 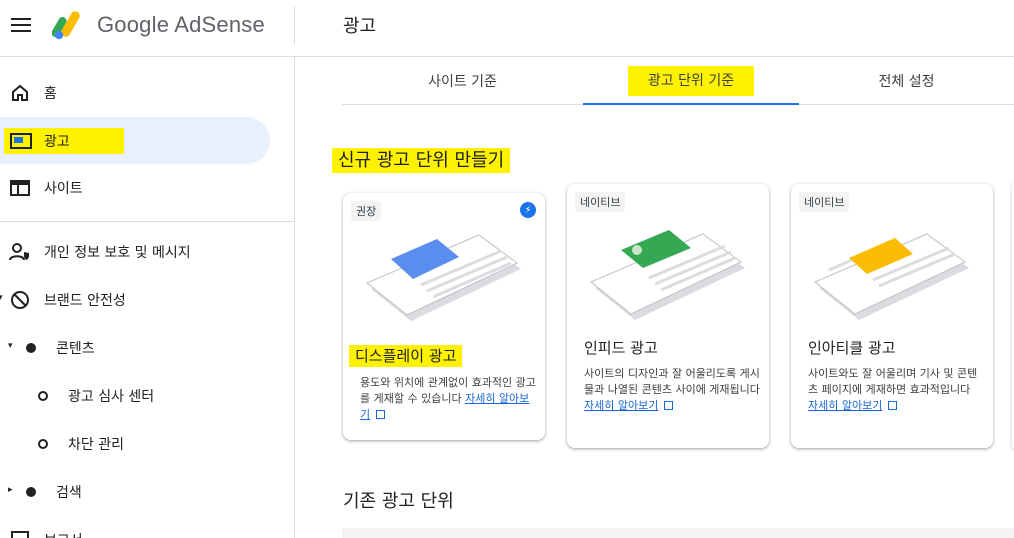 What do you see at coordinates (135, 299) in the screenshot?
I see `sidebar-item-brand-safety: ▾ 브랜드 안전성` at bounding box center [135, 299].